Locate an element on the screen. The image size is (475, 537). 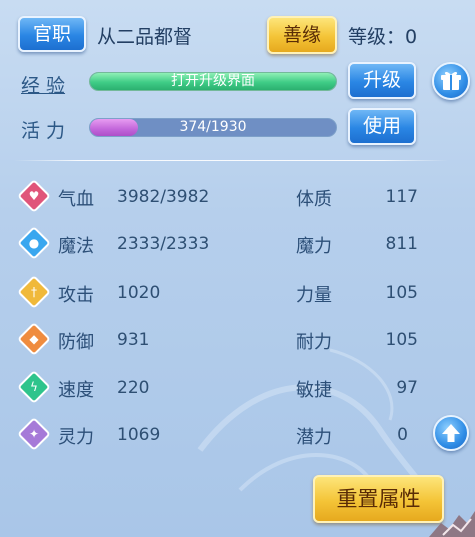
stat-value: 931 is located at coordinates (133, 340).